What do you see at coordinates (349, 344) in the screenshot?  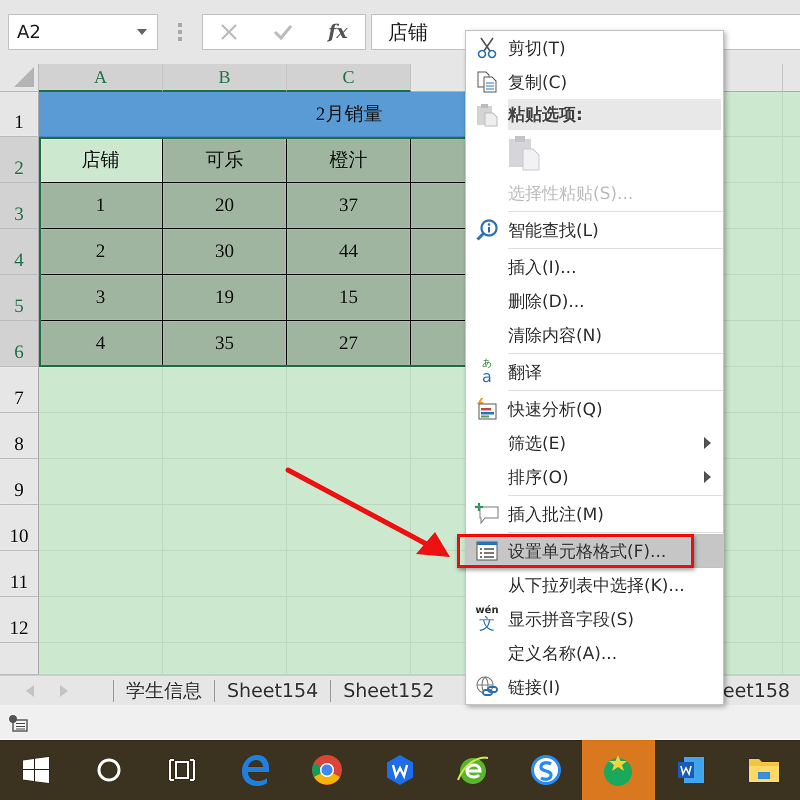 I see `table-cell: 27` at bounding box center [349, 344].